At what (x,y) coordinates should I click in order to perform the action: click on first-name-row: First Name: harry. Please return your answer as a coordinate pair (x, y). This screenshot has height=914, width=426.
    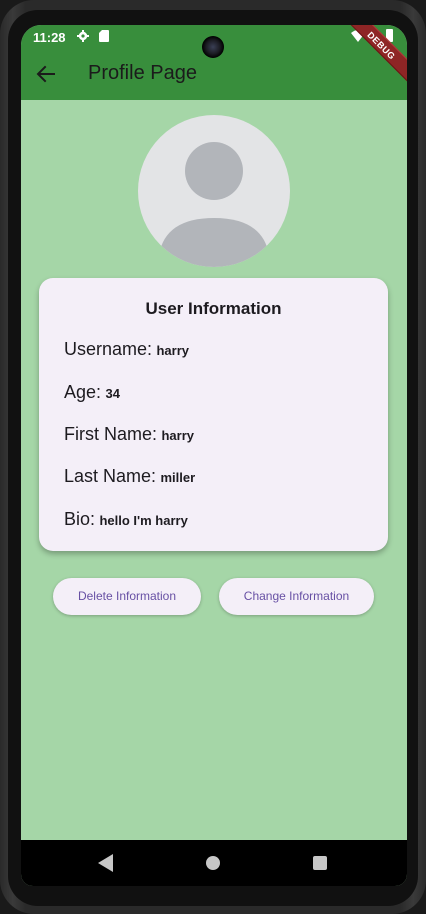
    Looking at the image, I should click on (129, 434).